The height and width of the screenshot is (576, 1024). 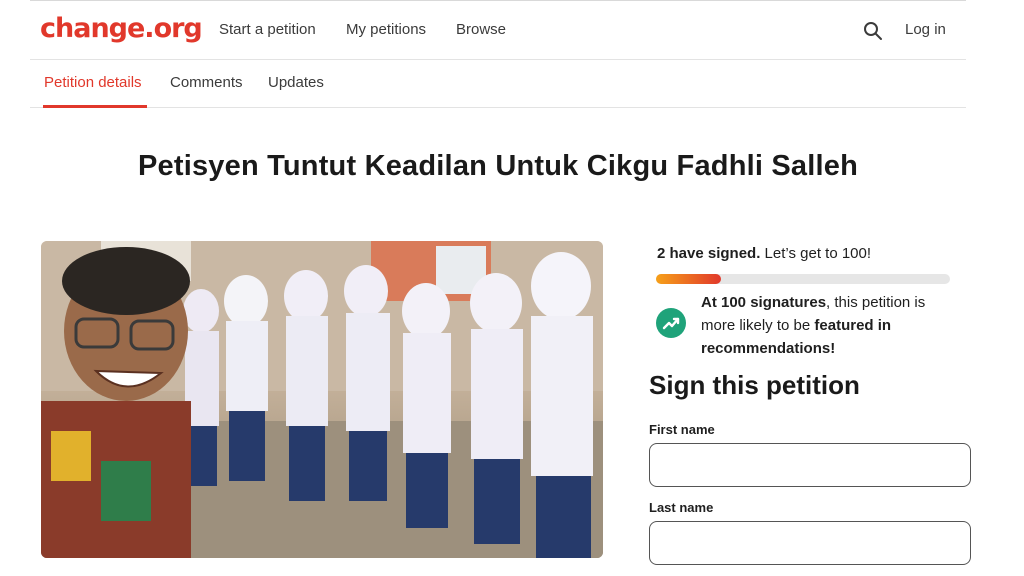 What do you see at coordinates (481, 29) in the screenshot?
I see `nav-browse: Browse` at bounding box center [481, 29].